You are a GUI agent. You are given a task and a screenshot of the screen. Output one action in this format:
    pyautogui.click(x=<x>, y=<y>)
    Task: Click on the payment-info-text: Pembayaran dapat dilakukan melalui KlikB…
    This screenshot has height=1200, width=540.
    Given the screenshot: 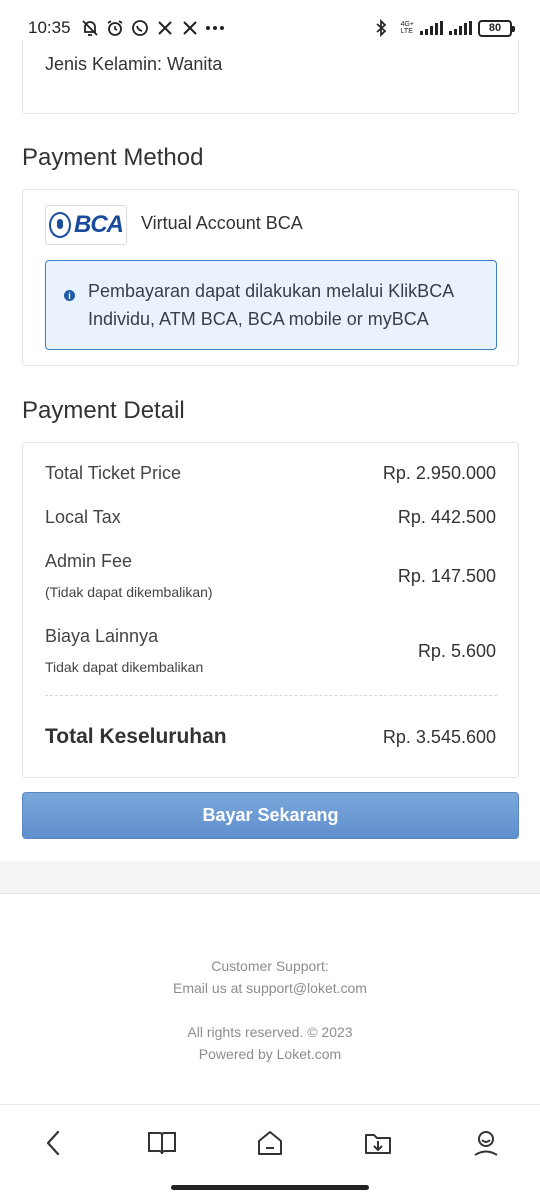 What is the action you would take?
    pyautogui.click(x=271, y=305)
    